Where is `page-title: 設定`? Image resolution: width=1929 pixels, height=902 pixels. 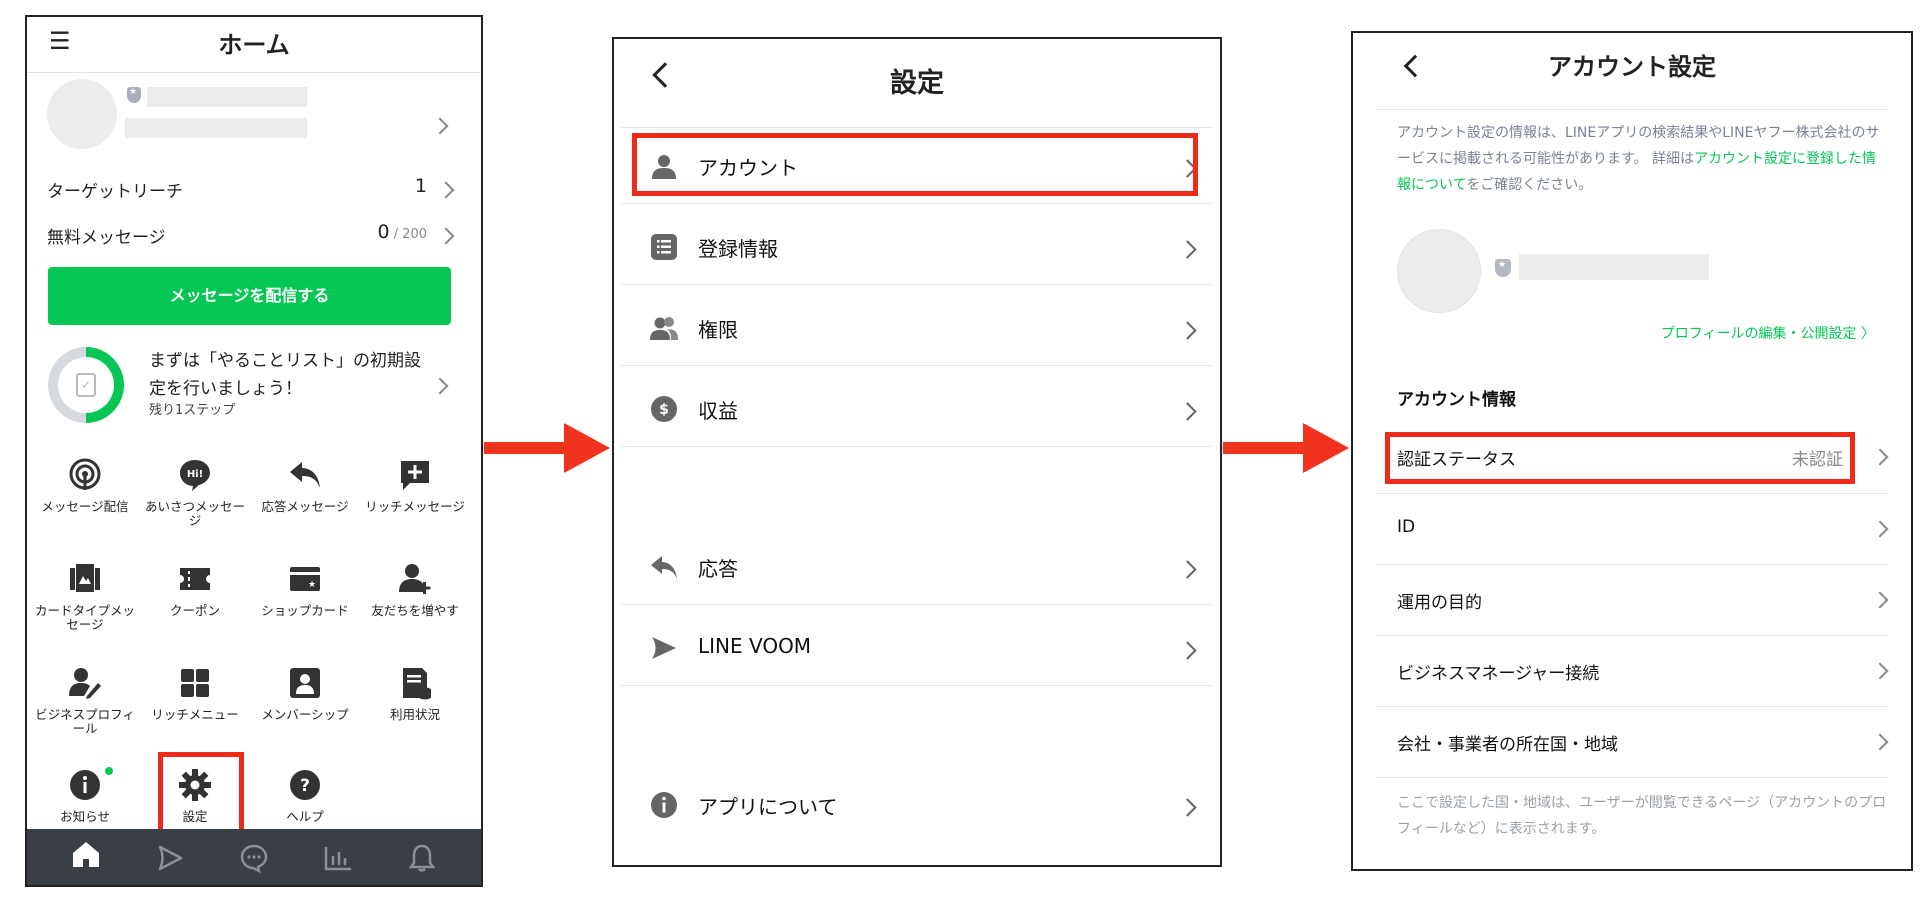
page-title: 設定 is located at coordinates (917, 83).